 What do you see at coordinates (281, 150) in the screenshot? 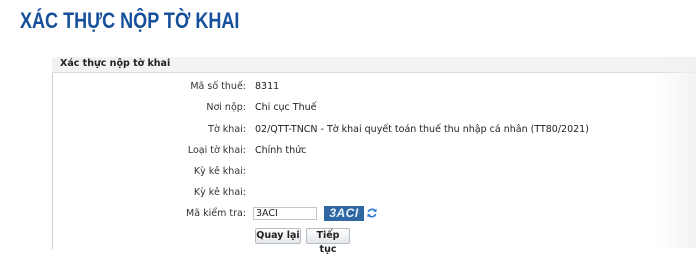
I see `declaration-type-value: Chính thức` at bounding box center [281, 150].